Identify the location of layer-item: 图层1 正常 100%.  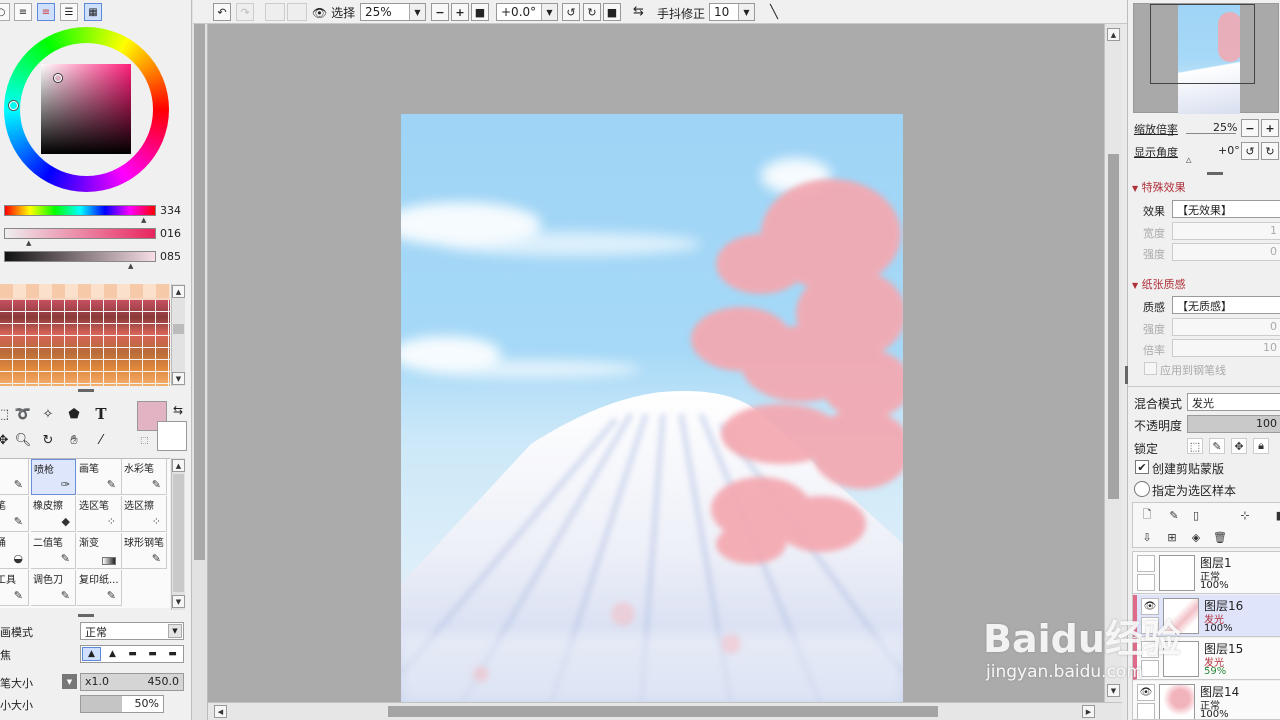
(1206, 573).